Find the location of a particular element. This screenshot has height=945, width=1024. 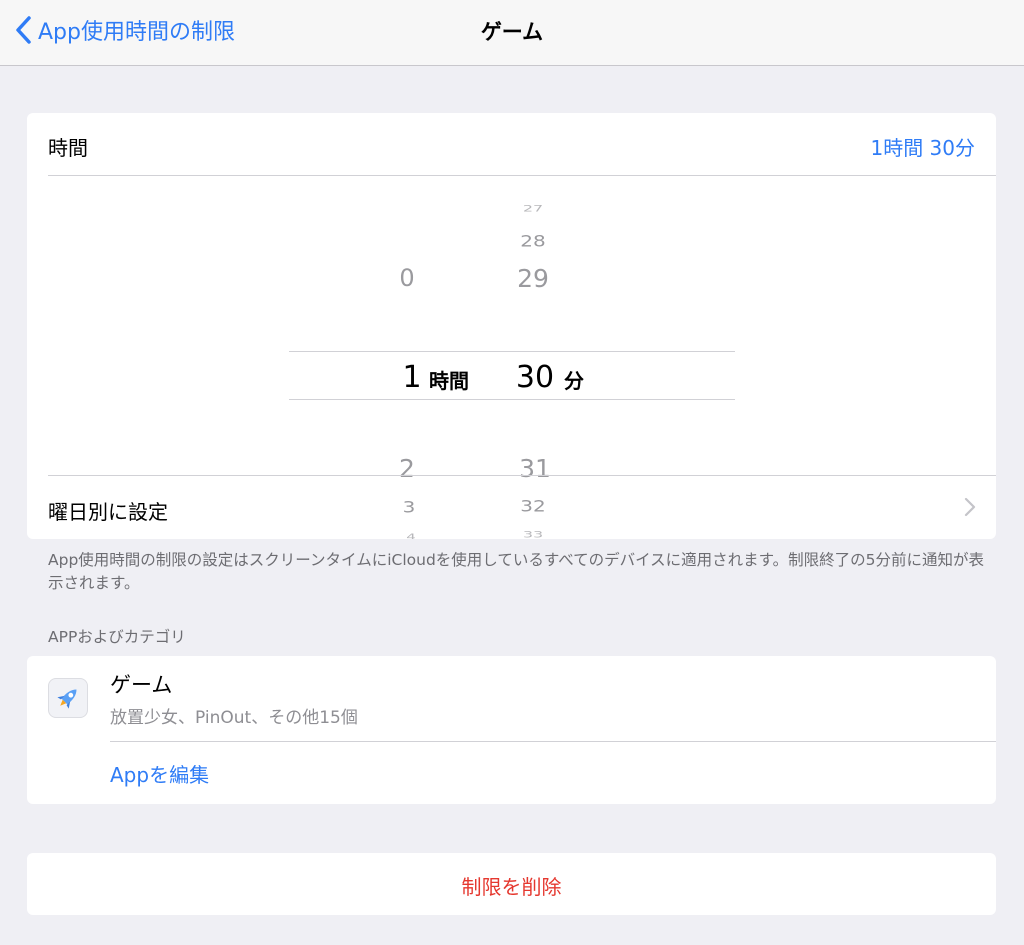

minutes-unit-label: 分 is located at coordinates (574, 381).